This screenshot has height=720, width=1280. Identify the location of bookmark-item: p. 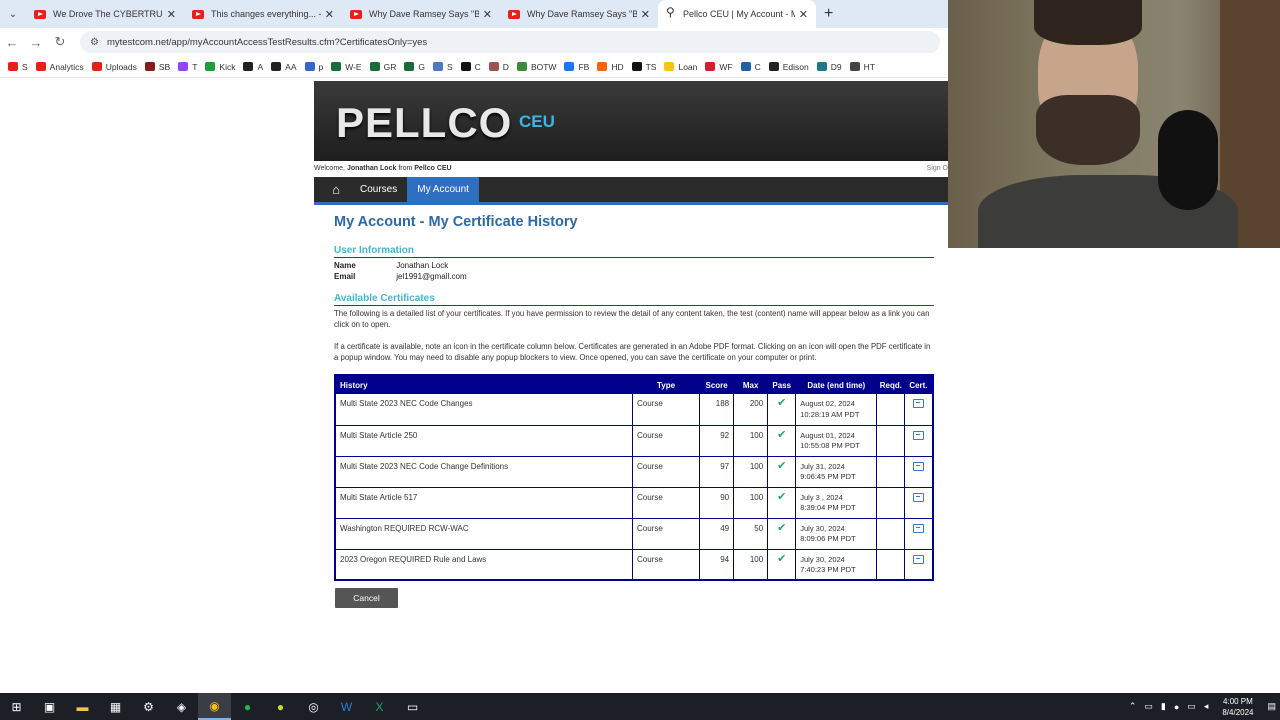
(313, 67).